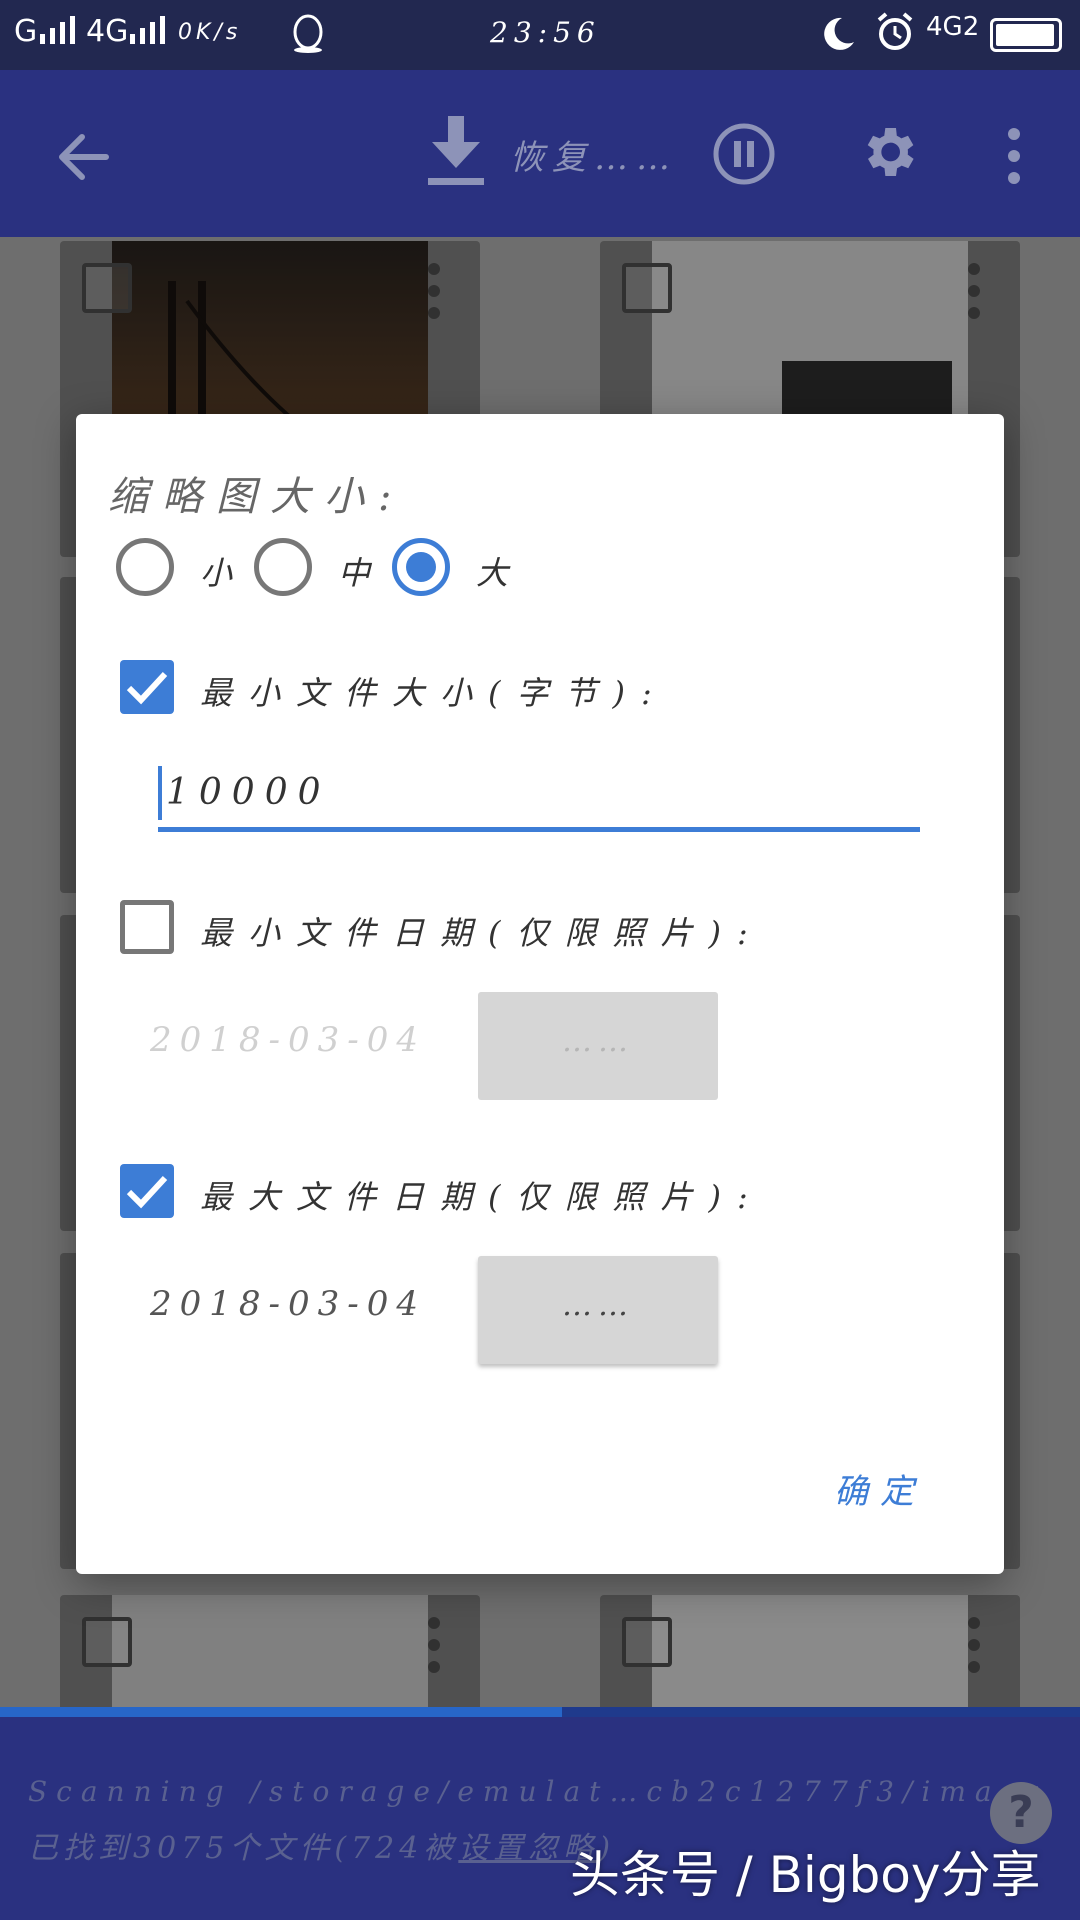 This screenshot has height=1920, width=1080. Describe the element at coordinates (492, 573) in the screenshot. I see `radio-label-large: 大` at that location.